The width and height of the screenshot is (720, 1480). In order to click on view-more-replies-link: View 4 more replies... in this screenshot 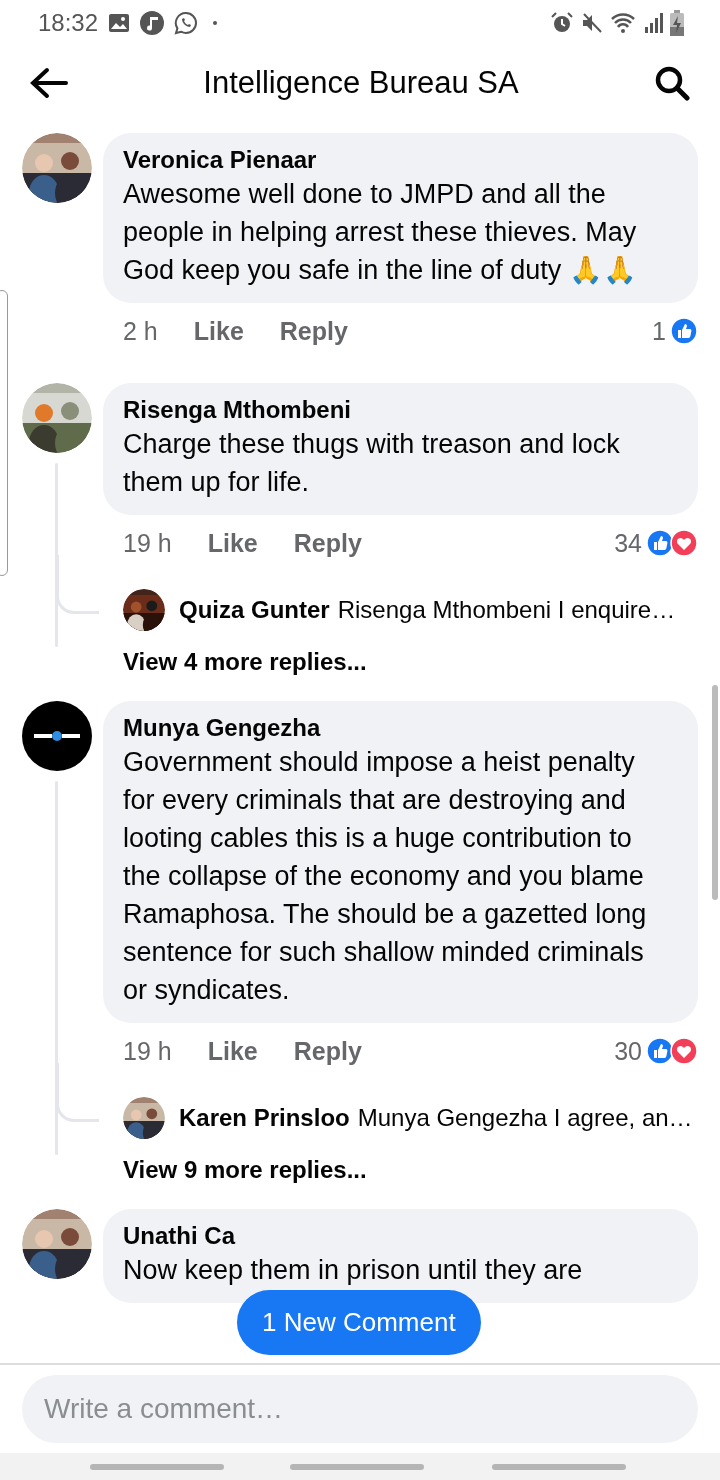, I will do `click(245, 662)`.